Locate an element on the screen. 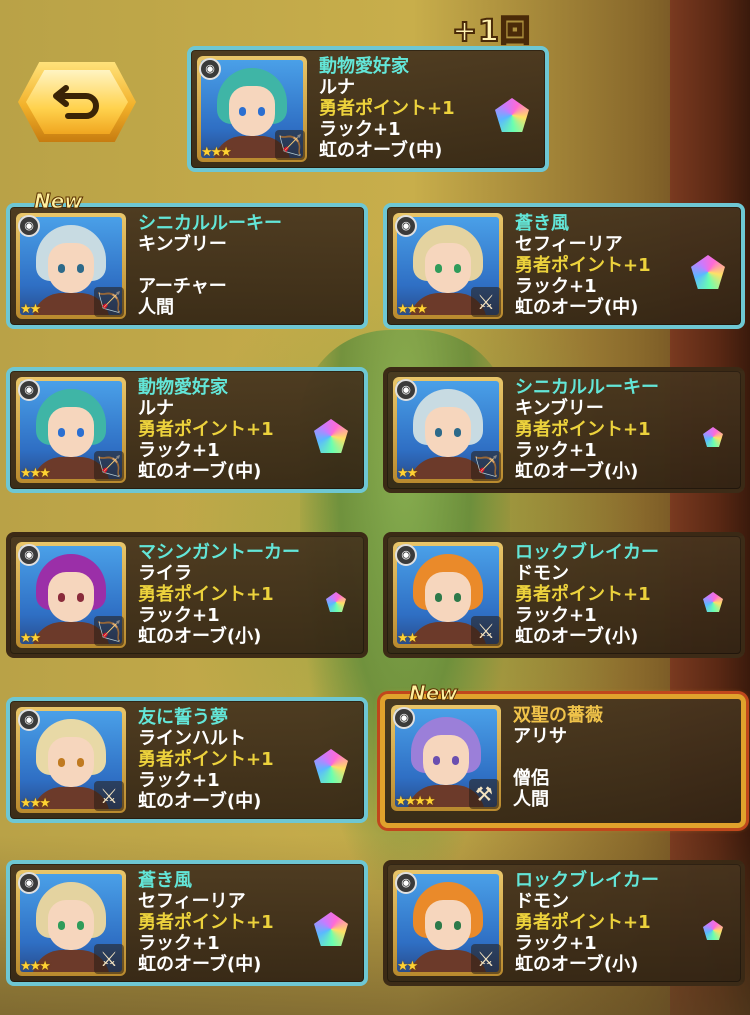 The height and width of the screenshot is (1015, 750). bonus-count-label: +1回 is located at coordinates (491, 31).